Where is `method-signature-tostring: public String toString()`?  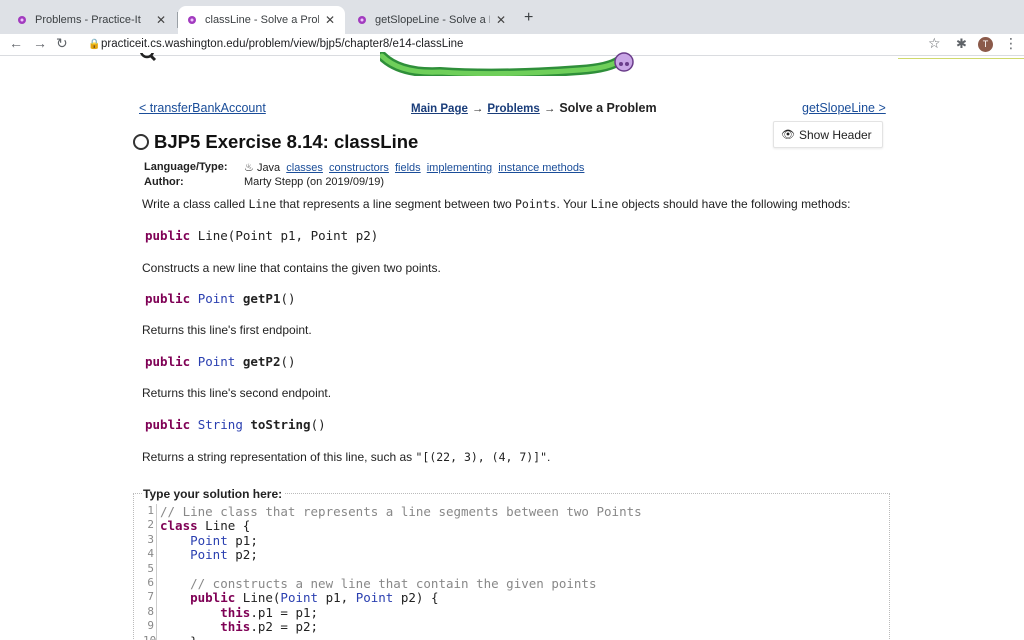 method-signature-tostring: public String toString() is located at coordinates (235, 424).